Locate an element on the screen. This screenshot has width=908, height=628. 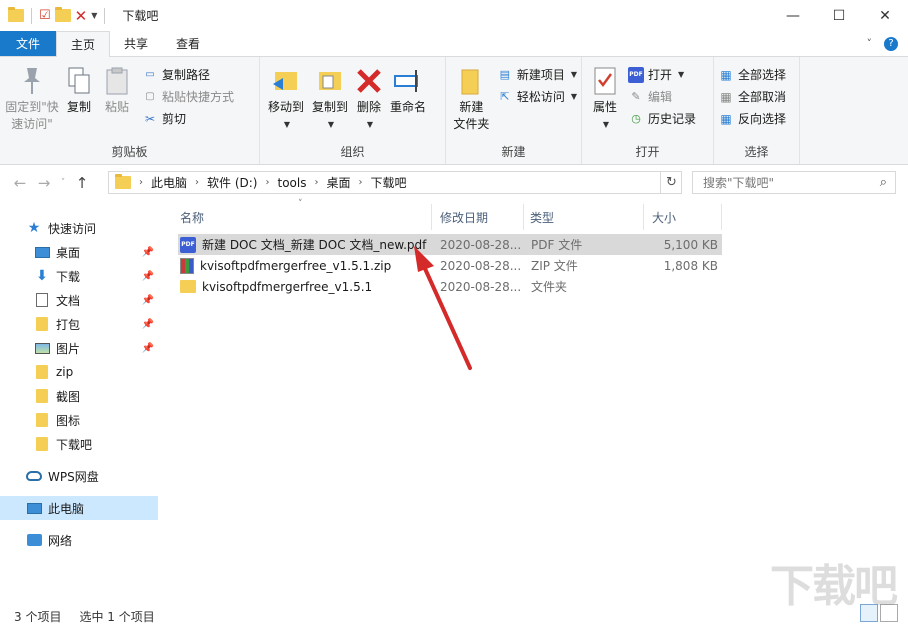
nav-item-icons: 图标 is located at coordinates (79, 420).